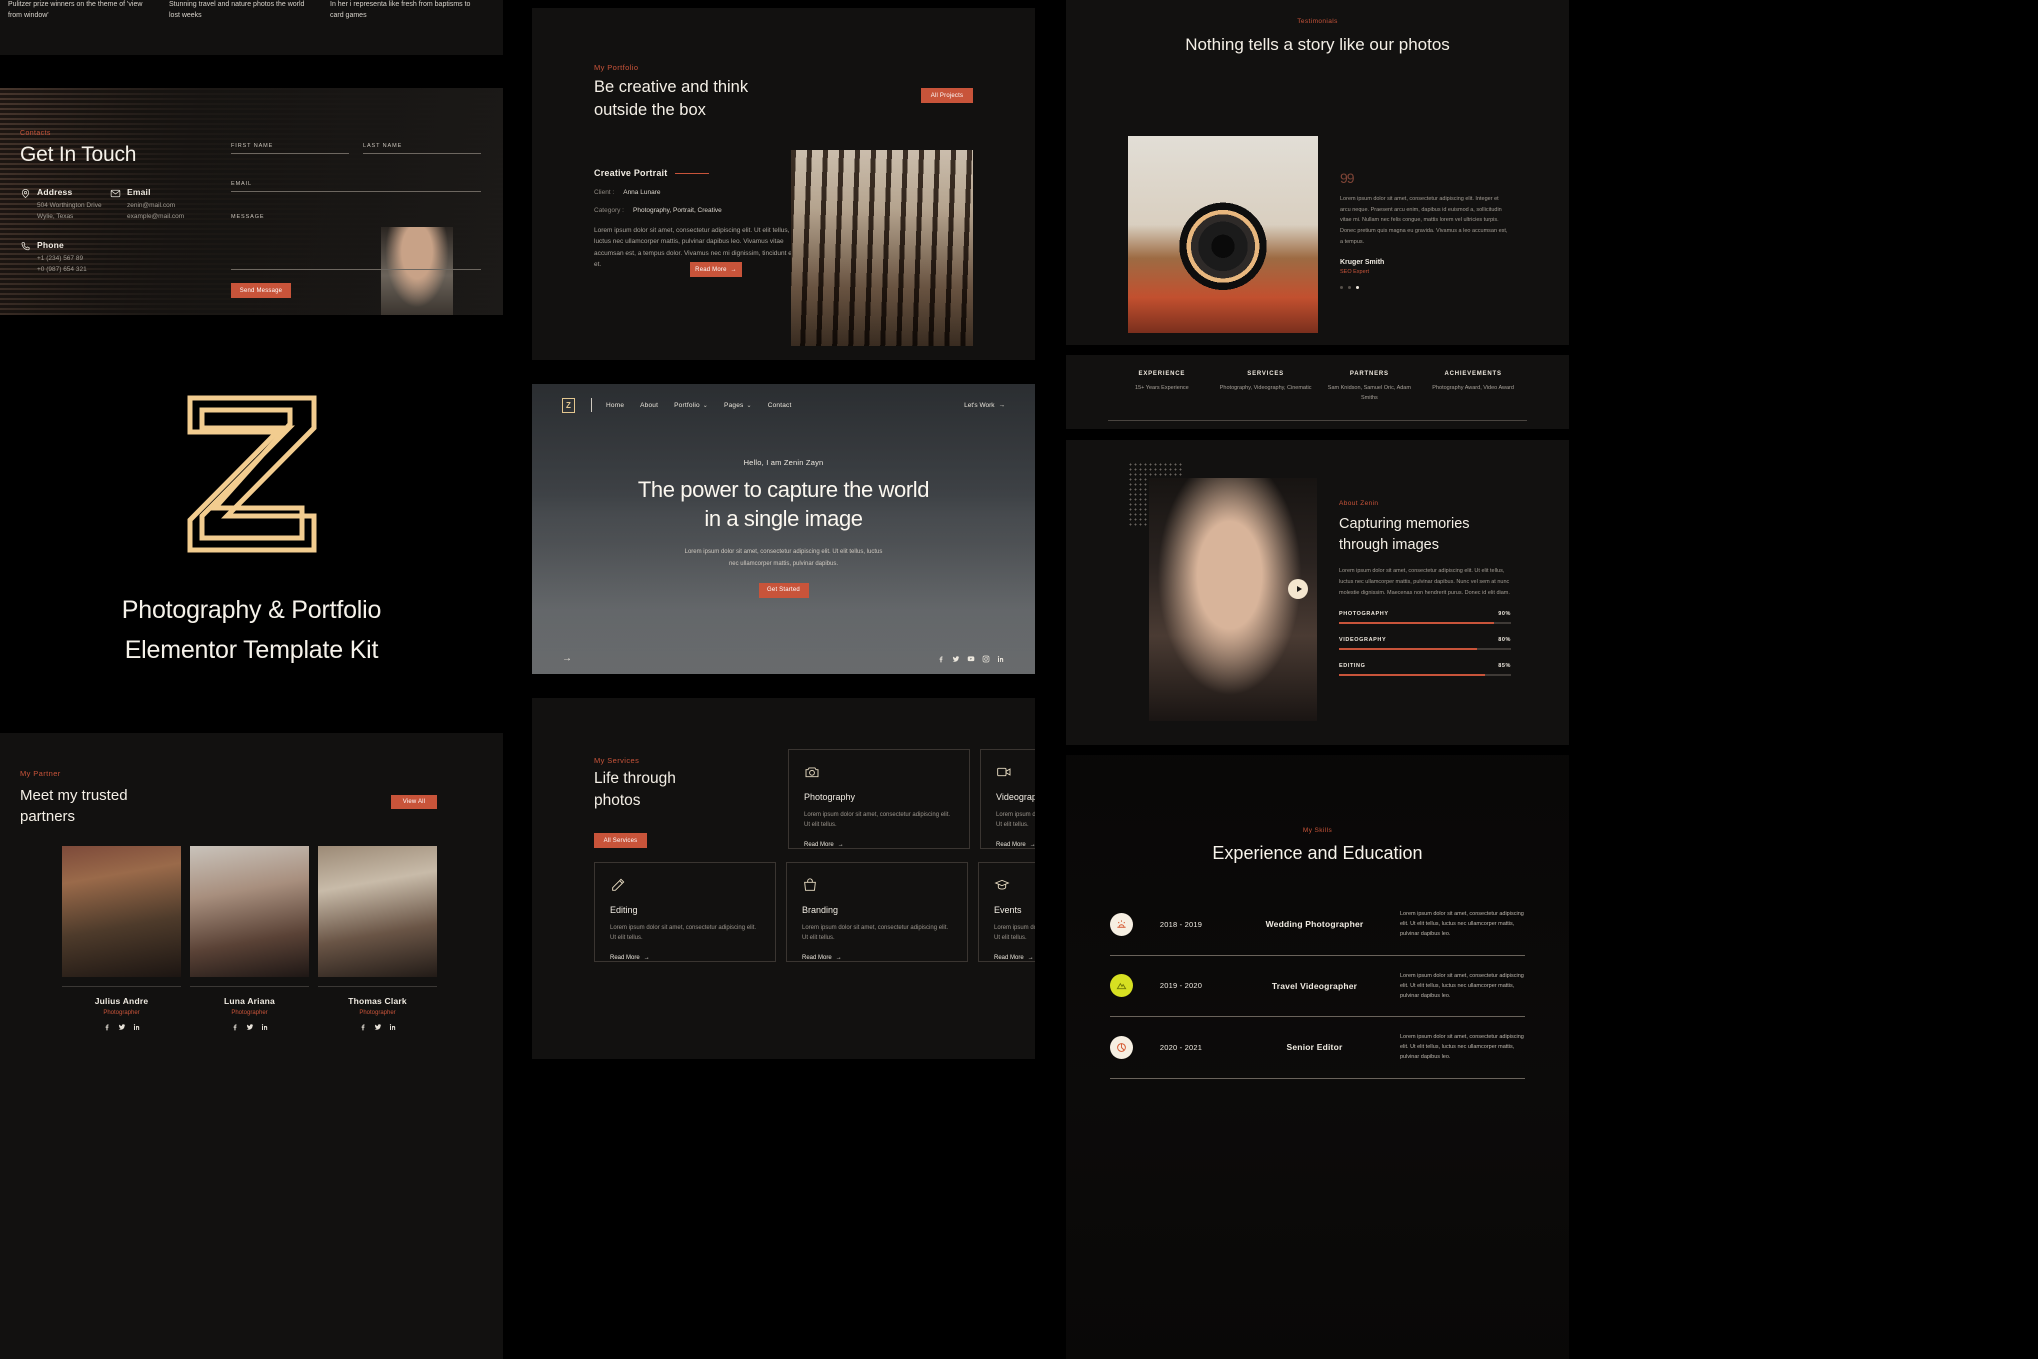 This screenshot has height=1359, width=2038. Describe the element at coordinates (1473, 388) in the screenshot. I see `stat-value: Photography Award, Video Award` at that location.